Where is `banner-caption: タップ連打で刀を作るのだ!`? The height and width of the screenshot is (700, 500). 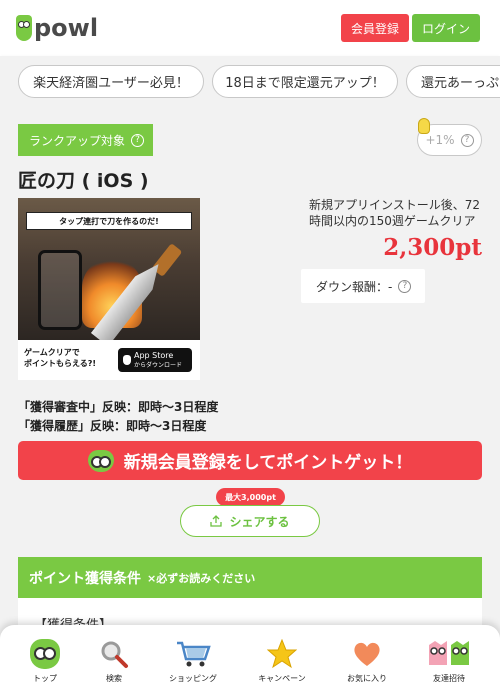
banner-caption: タップ連打で刀を作るのだ! is located at coordinates (109, 221).